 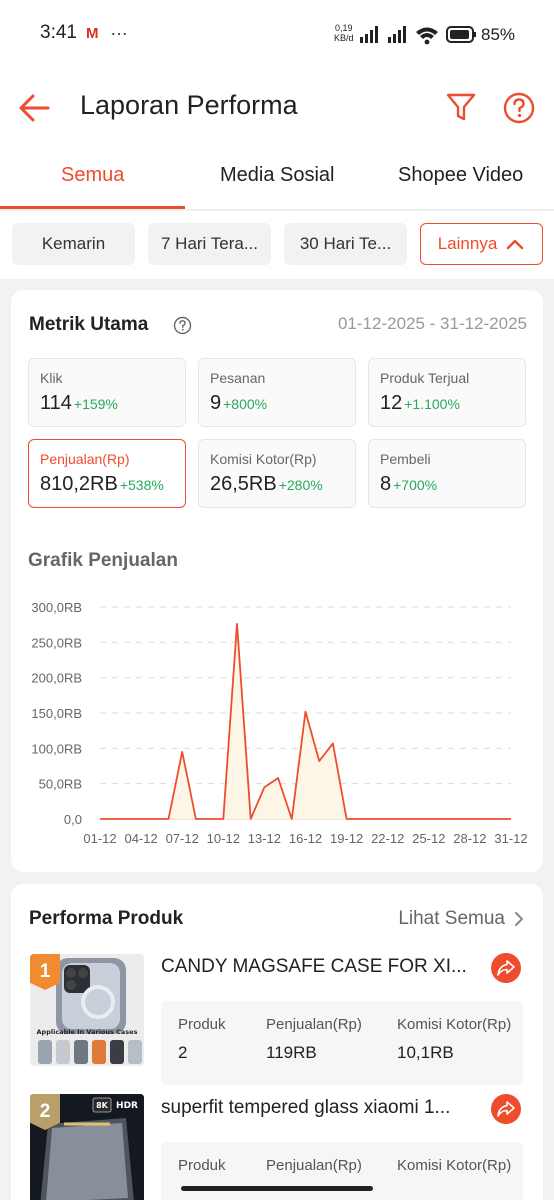 I want to click on filter-button, so click(x=461, y=107).